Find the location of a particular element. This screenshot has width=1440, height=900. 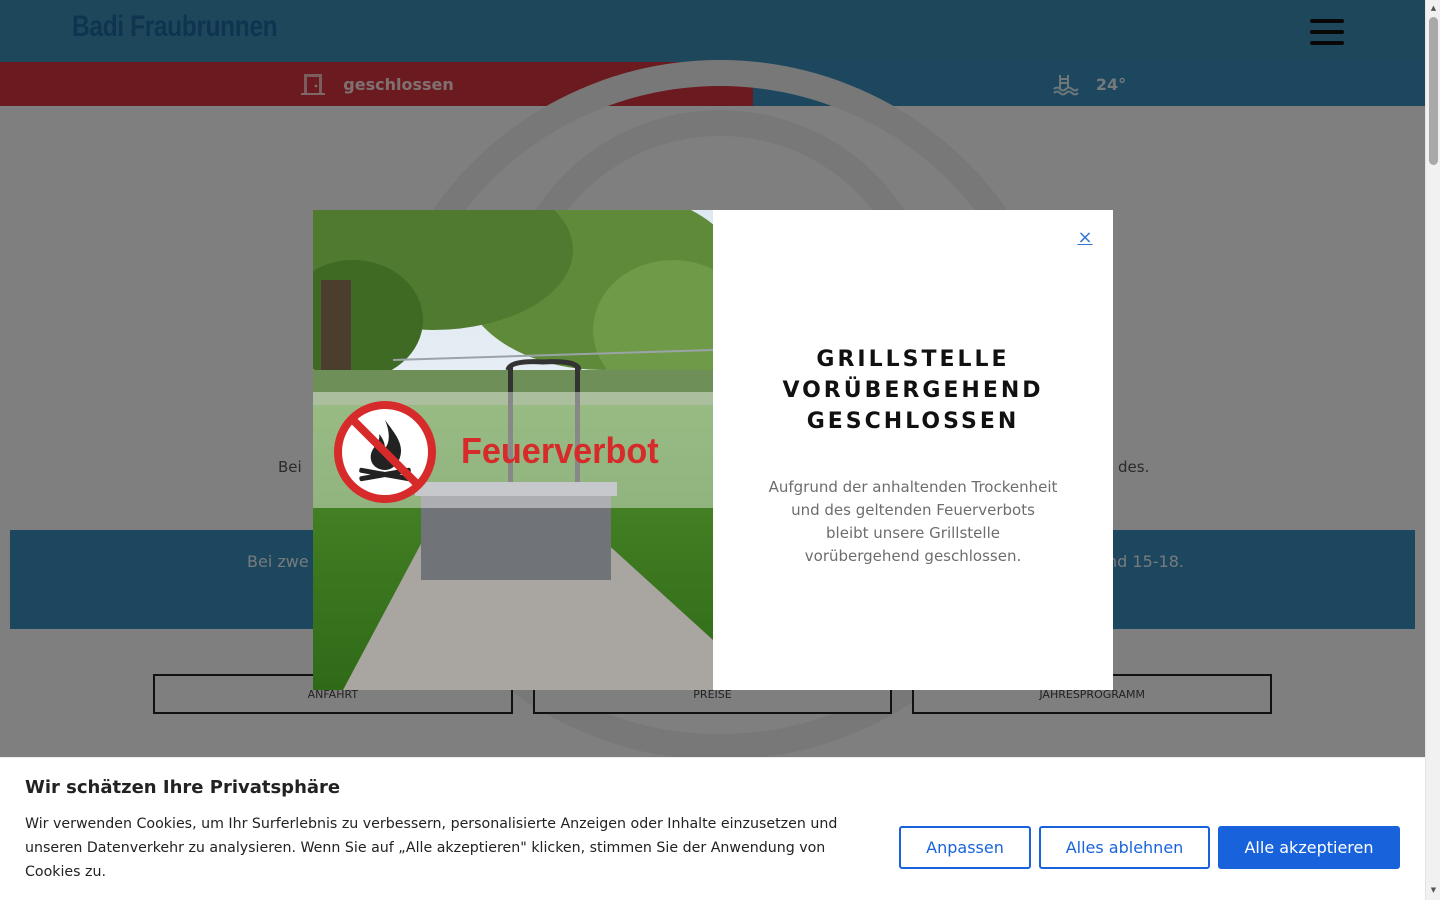

scroll-up-arrow-icon: ▲ is located at coordinates (1433, 8).